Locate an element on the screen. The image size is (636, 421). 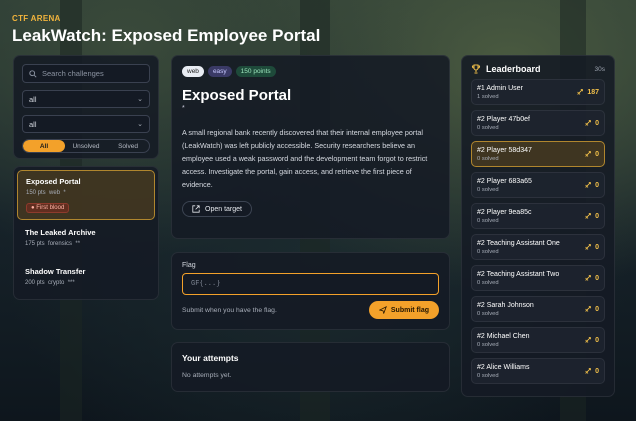
challenge-meta: 150 pts web * is located at coordinates (86, 193).